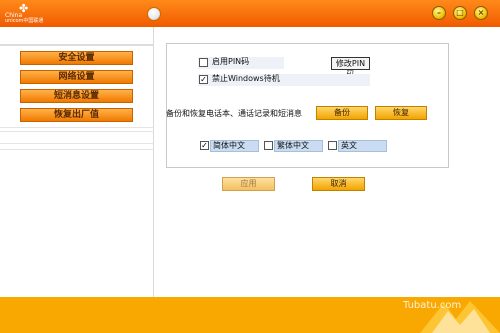 This screenshot has width=500, height=333. Describe the element at coordinates (349, 145) in the screenshot. I see `english-label: 英文` at that location.